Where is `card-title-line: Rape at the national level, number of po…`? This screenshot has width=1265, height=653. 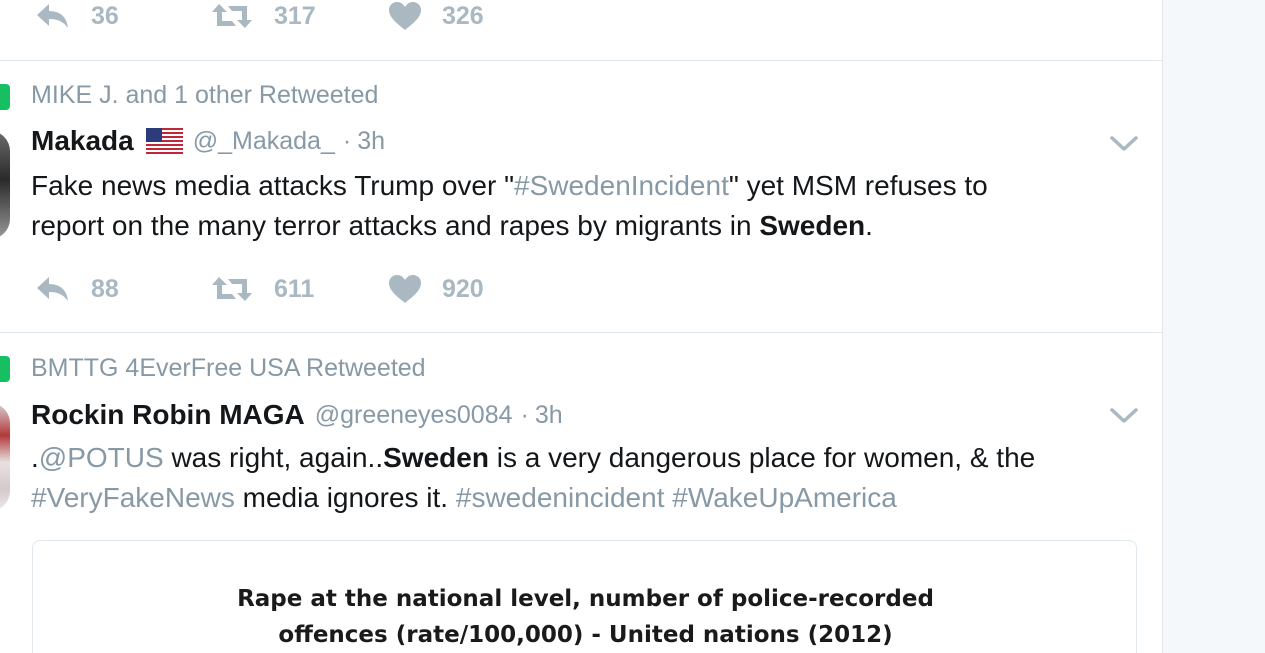
card-title-line: Rape at the national level, number of po… is located at coordinates (585, 599).